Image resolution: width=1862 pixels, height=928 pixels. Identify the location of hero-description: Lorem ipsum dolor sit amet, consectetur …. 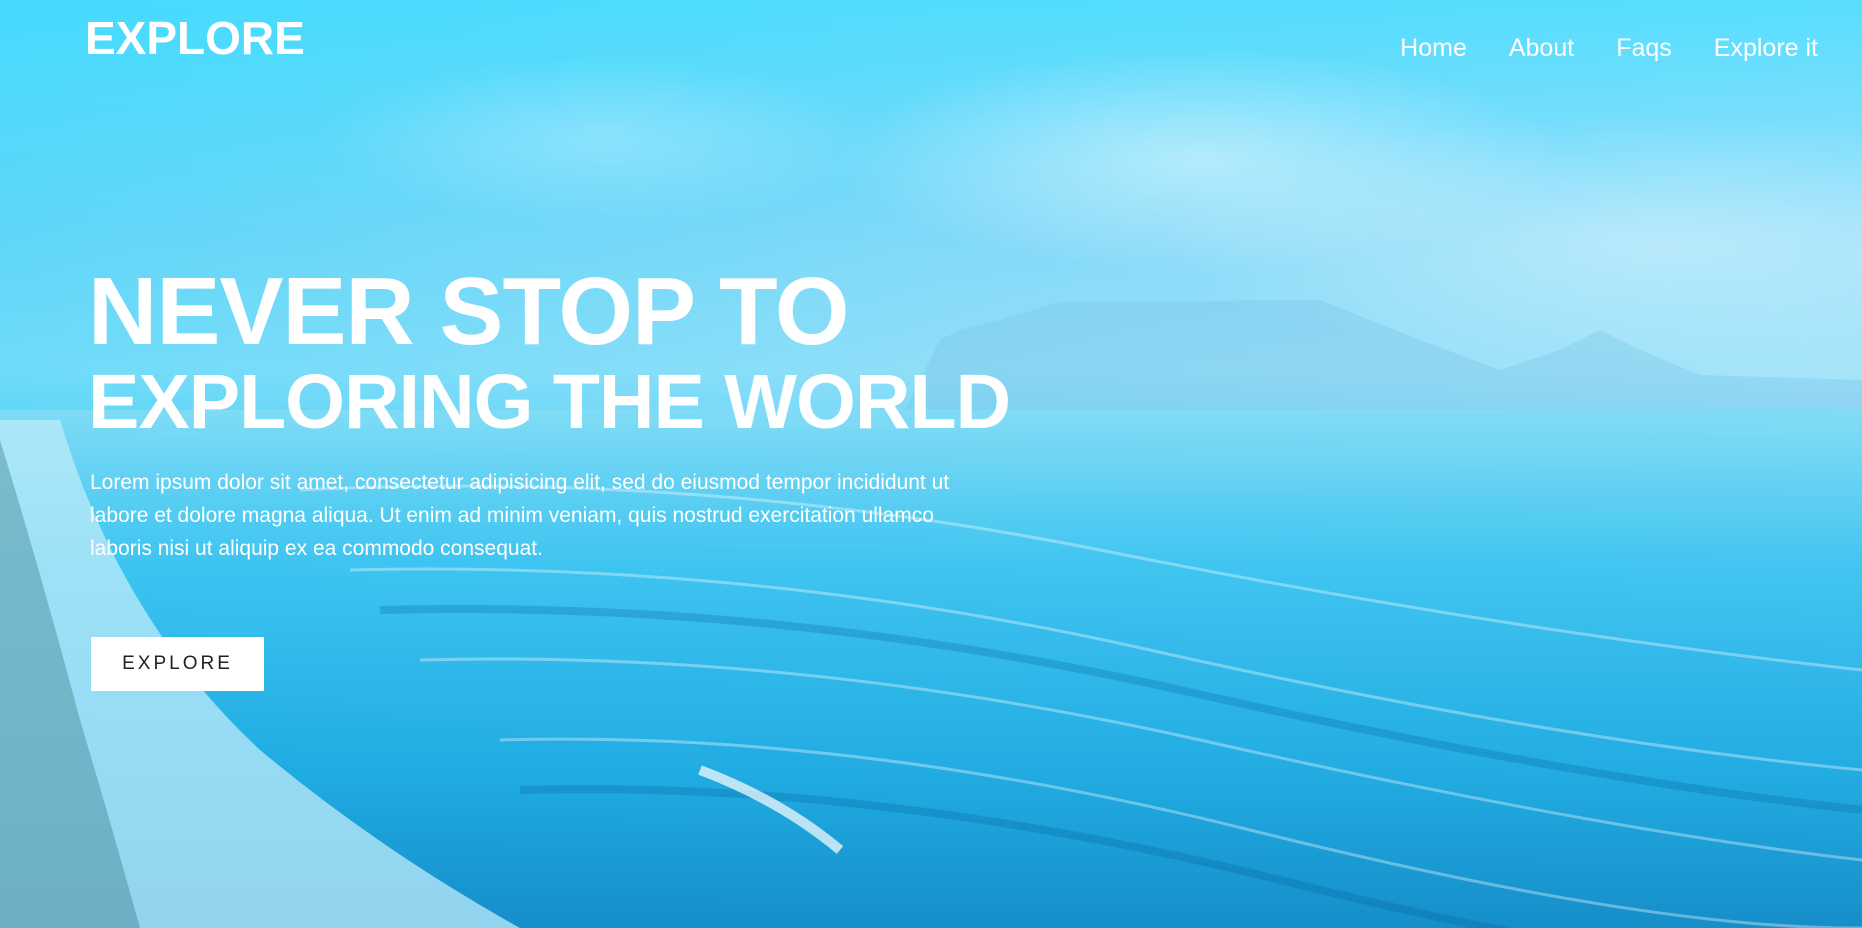
(520, 515).